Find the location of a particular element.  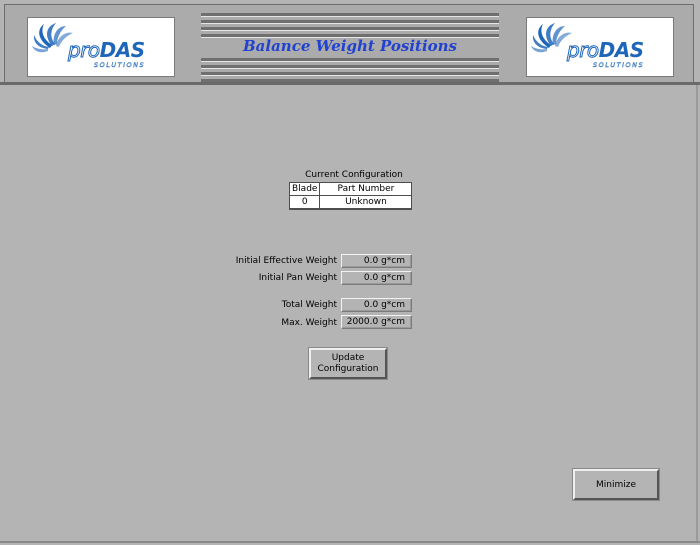

max-weight-value: 2000.0 g*cm is located at coordinates (376, 322).